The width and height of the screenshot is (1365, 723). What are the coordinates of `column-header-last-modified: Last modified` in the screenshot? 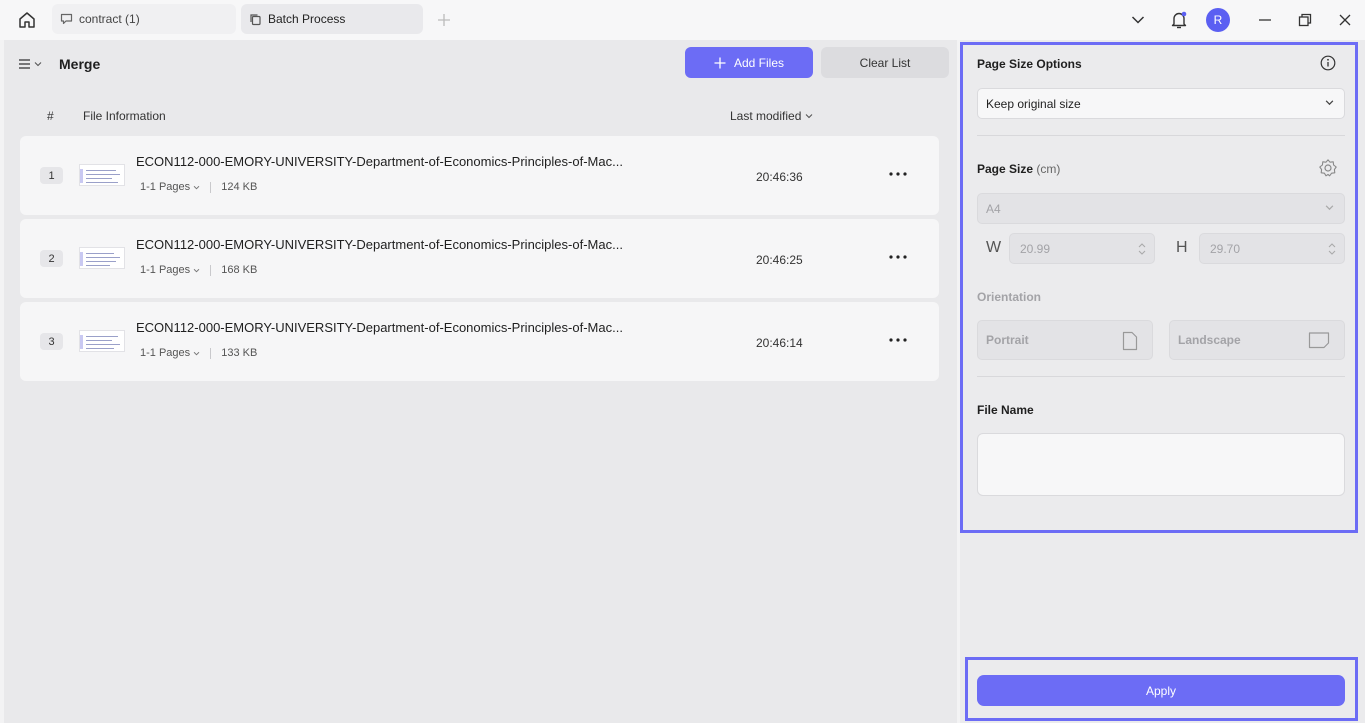 It's located at (766, 116).